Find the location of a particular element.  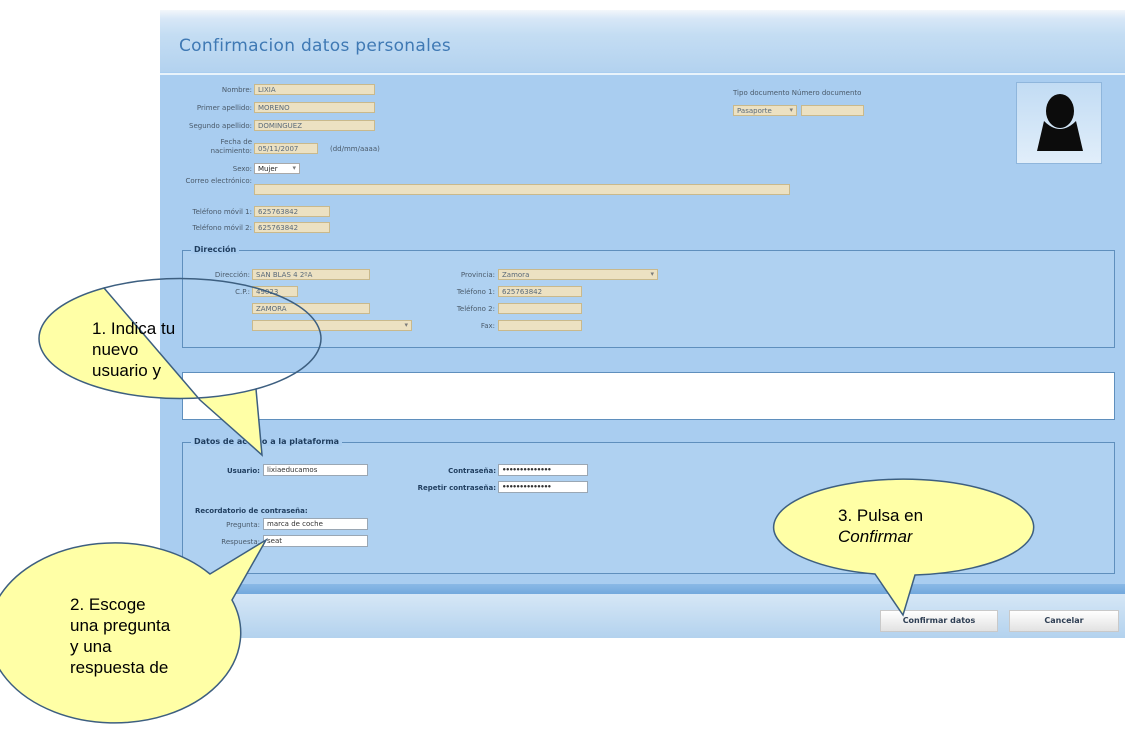

telefono2-label: Teléfono 2: is located at coordinates (475, 309).